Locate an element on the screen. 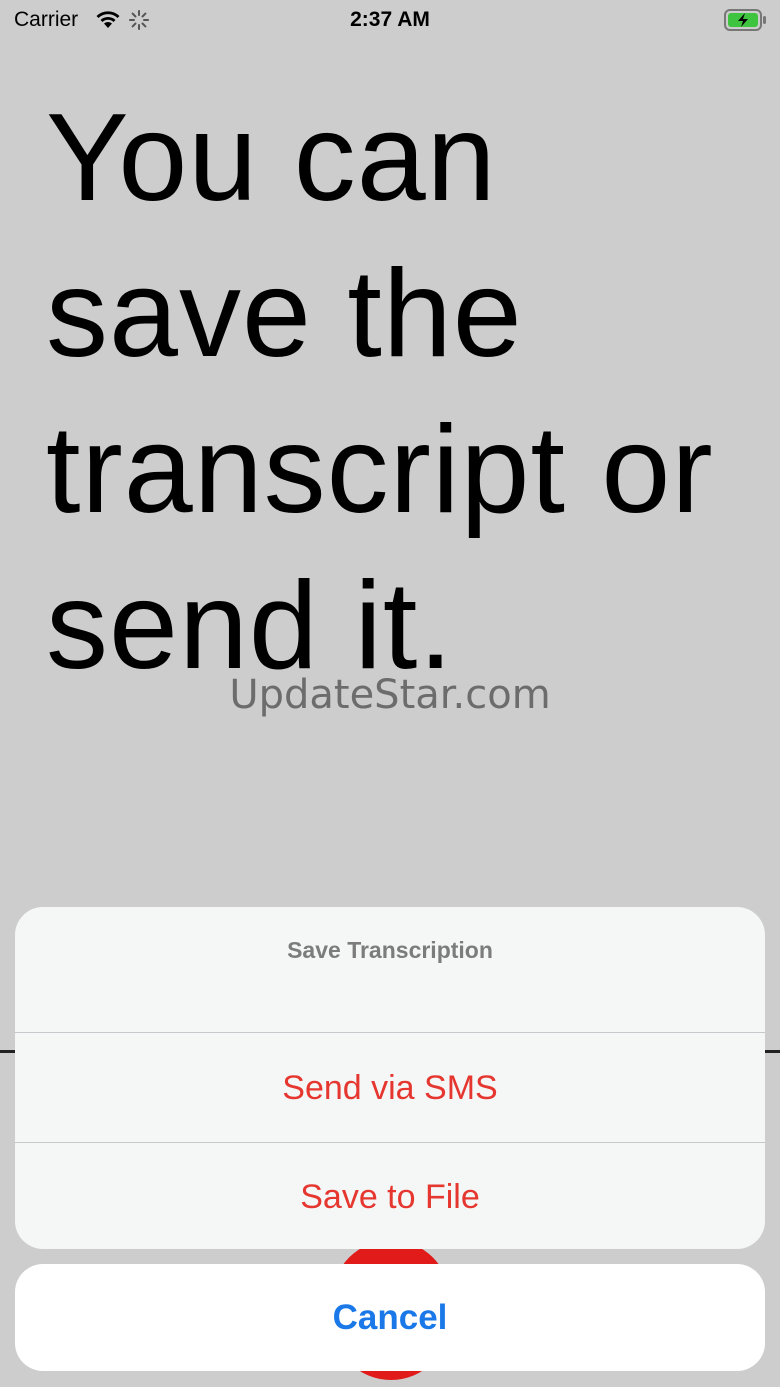 The width and height of the screenshot is (780, 1387). status-bar: Carrier 2:37 AM is located at coordinates (390, 20).